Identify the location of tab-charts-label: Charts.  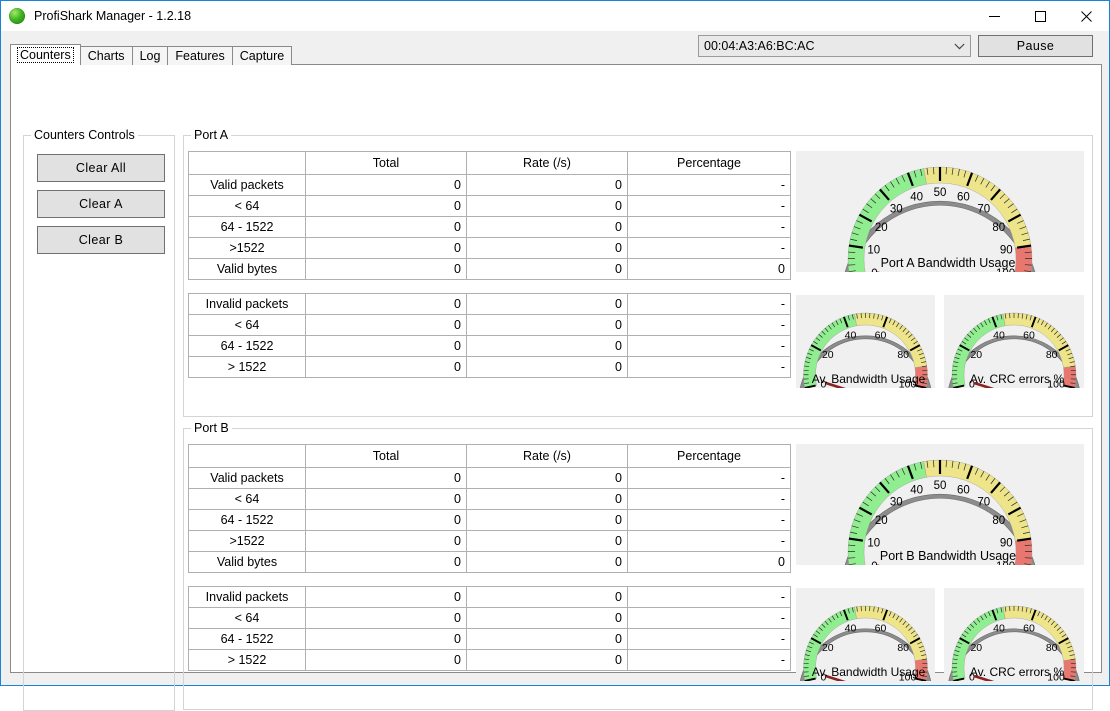
(106, 56).